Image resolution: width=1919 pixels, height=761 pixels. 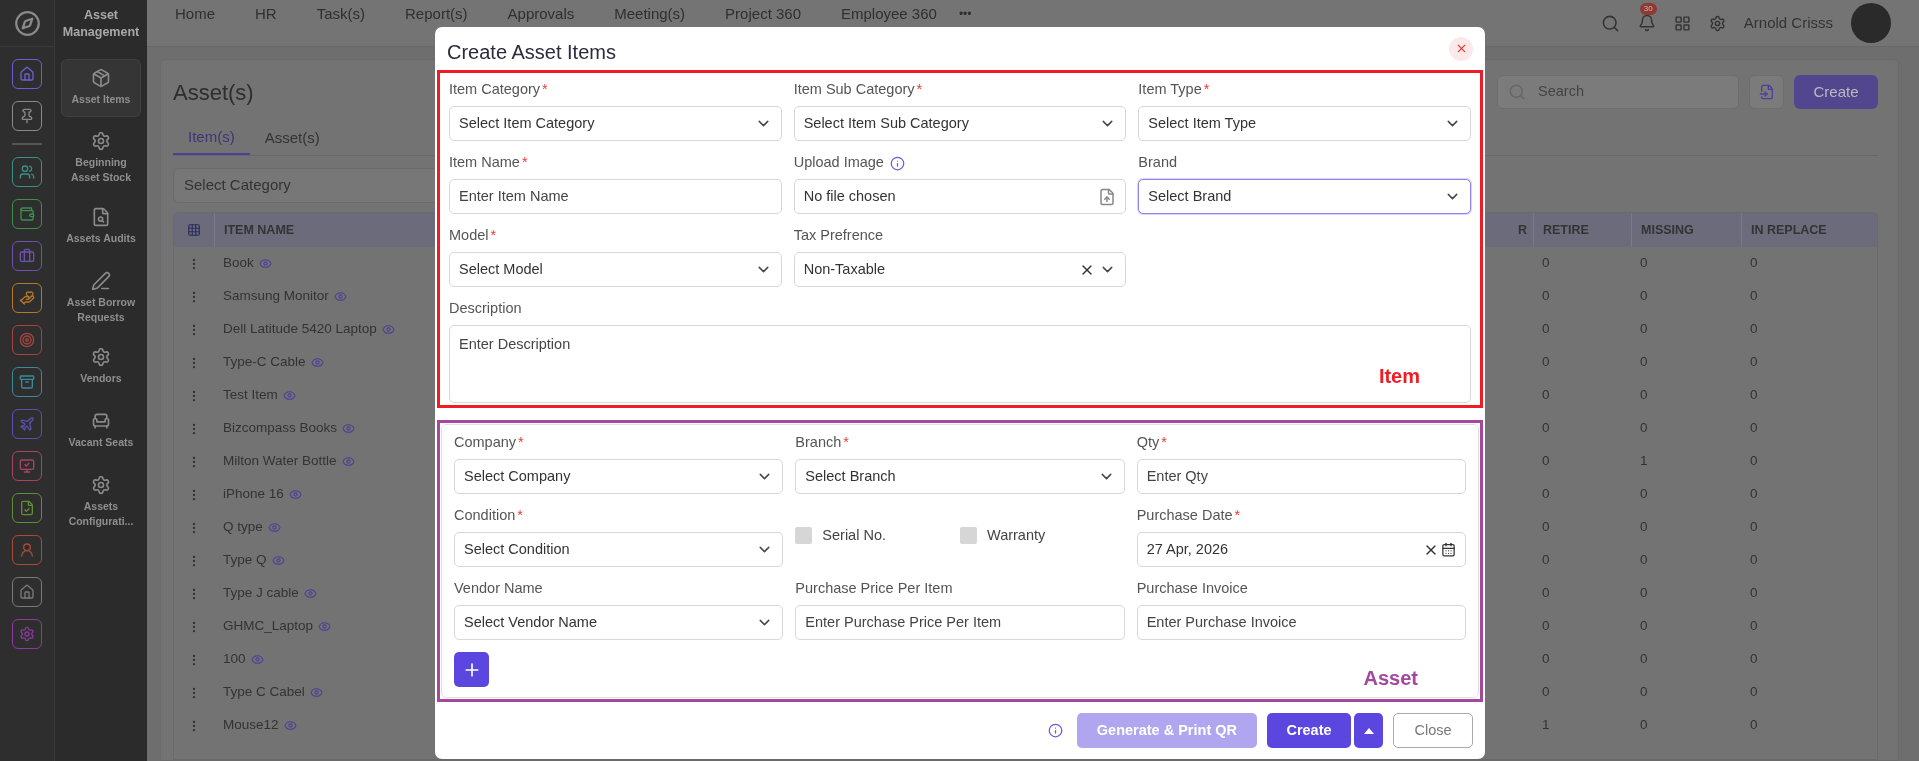 What do you see at coordinates (1789, 230) in the screenshot?
I see `column-header: IN REPLACE` at bounding box center [1789, 230].